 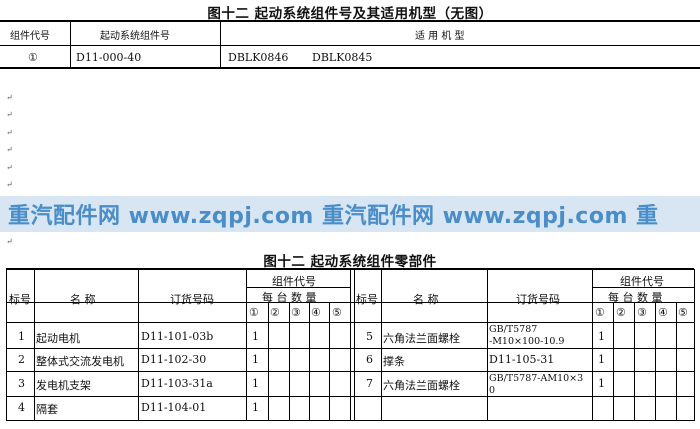 I want to click on table2-header-qty: 每 台 数 量, so click(x=289, y=297).